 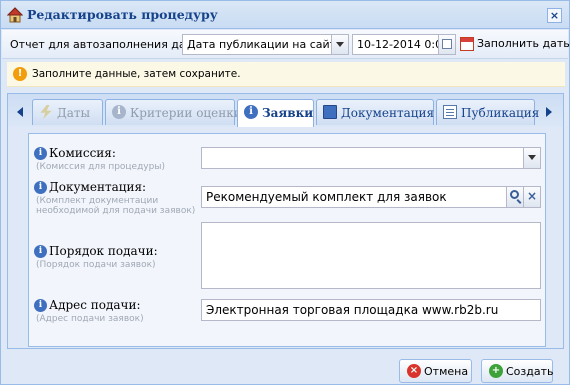 I want to click on document-icon, so click(x=450, y=112).